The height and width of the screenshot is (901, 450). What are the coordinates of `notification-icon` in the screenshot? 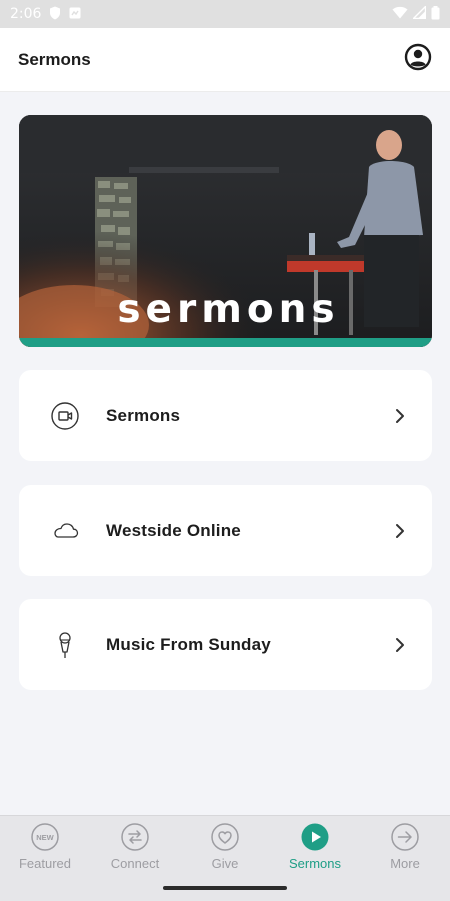 It's located at (75, 14).